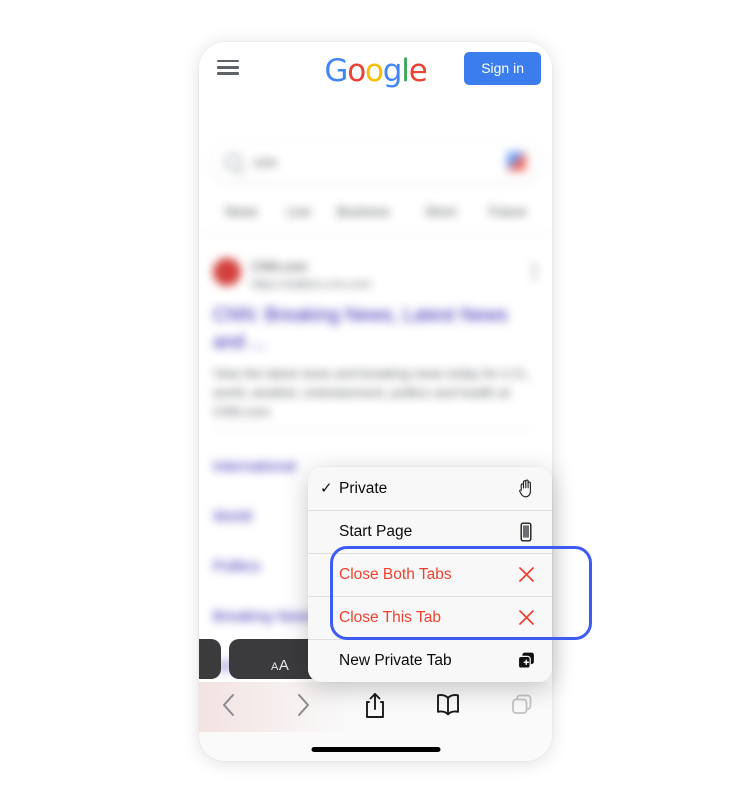  What do you see at coordinates (430, 531) in the screenshot?
I see `menu-item-start-page: Start Page` at bounding box center [430, 531].